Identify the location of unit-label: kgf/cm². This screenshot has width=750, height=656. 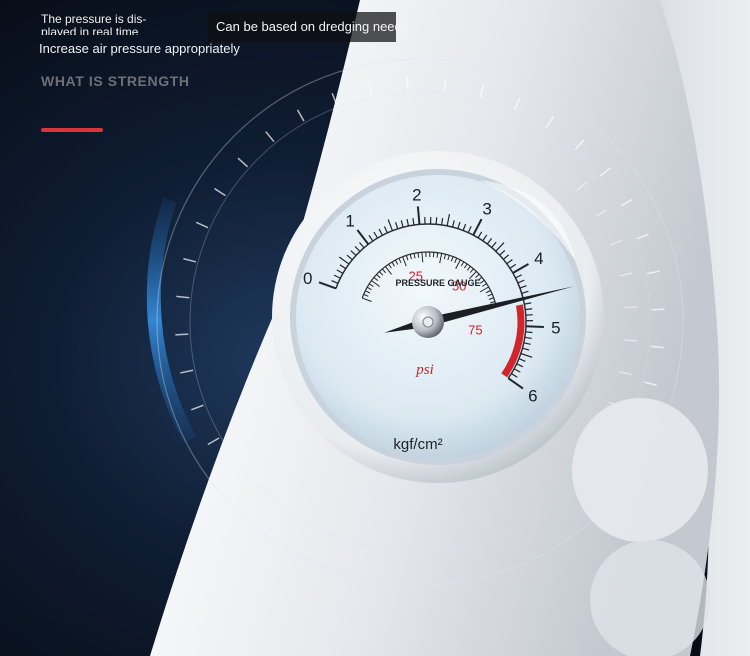
(417, 444).